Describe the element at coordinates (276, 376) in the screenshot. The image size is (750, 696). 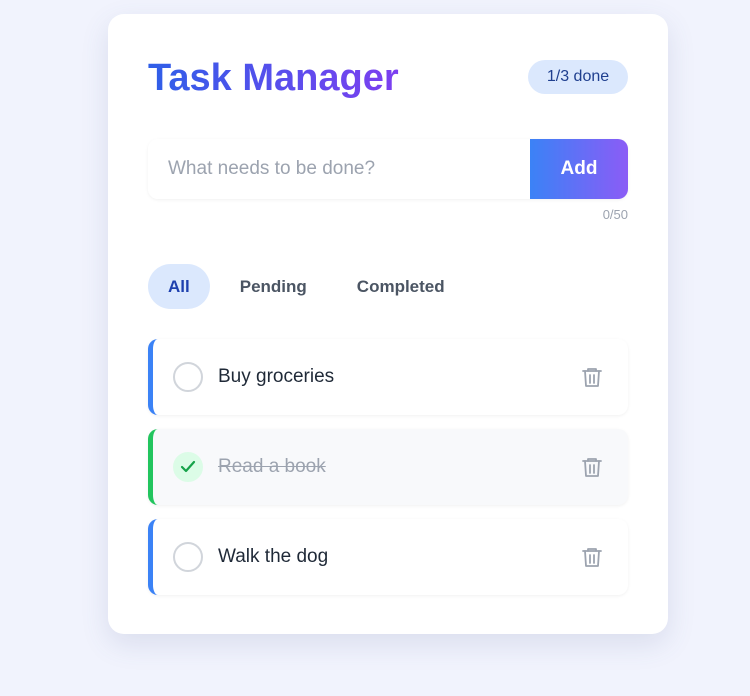
I see `task-text: Buy groceries` at that location.